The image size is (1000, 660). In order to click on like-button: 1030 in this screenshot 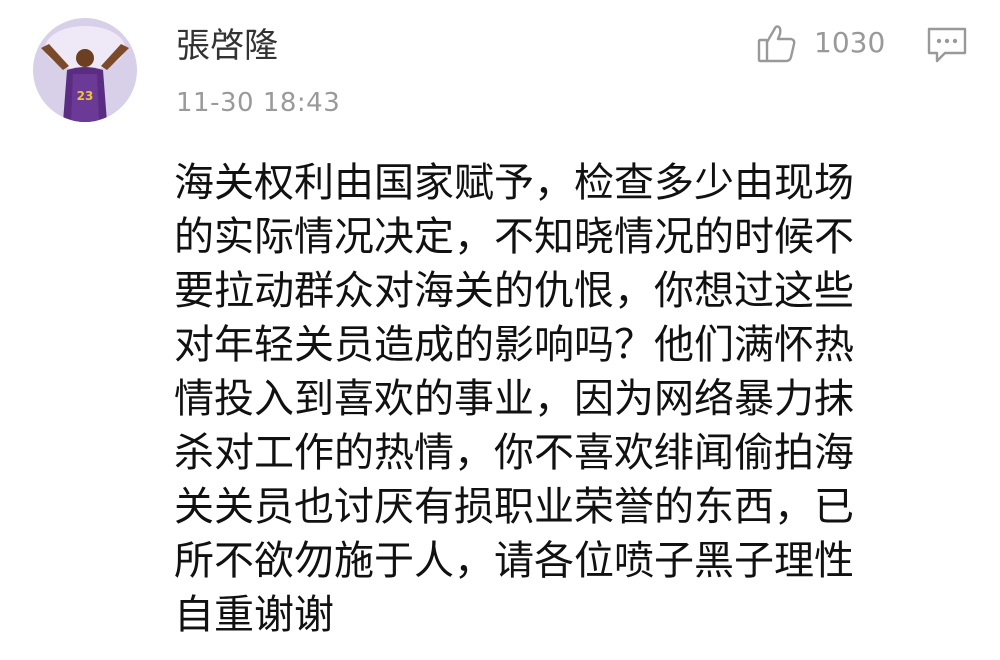, I will do `click(820, 43)`.